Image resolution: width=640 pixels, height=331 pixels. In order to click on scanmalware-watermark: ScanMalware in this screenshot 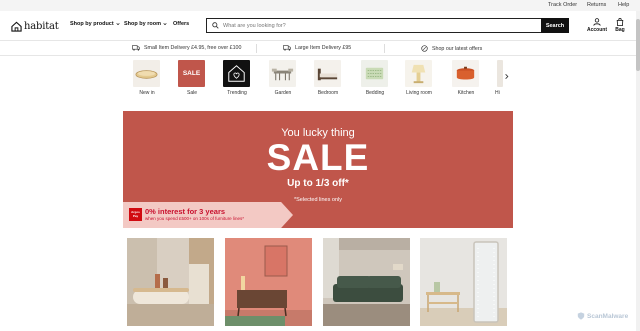, I will do `click(602, 316)`.